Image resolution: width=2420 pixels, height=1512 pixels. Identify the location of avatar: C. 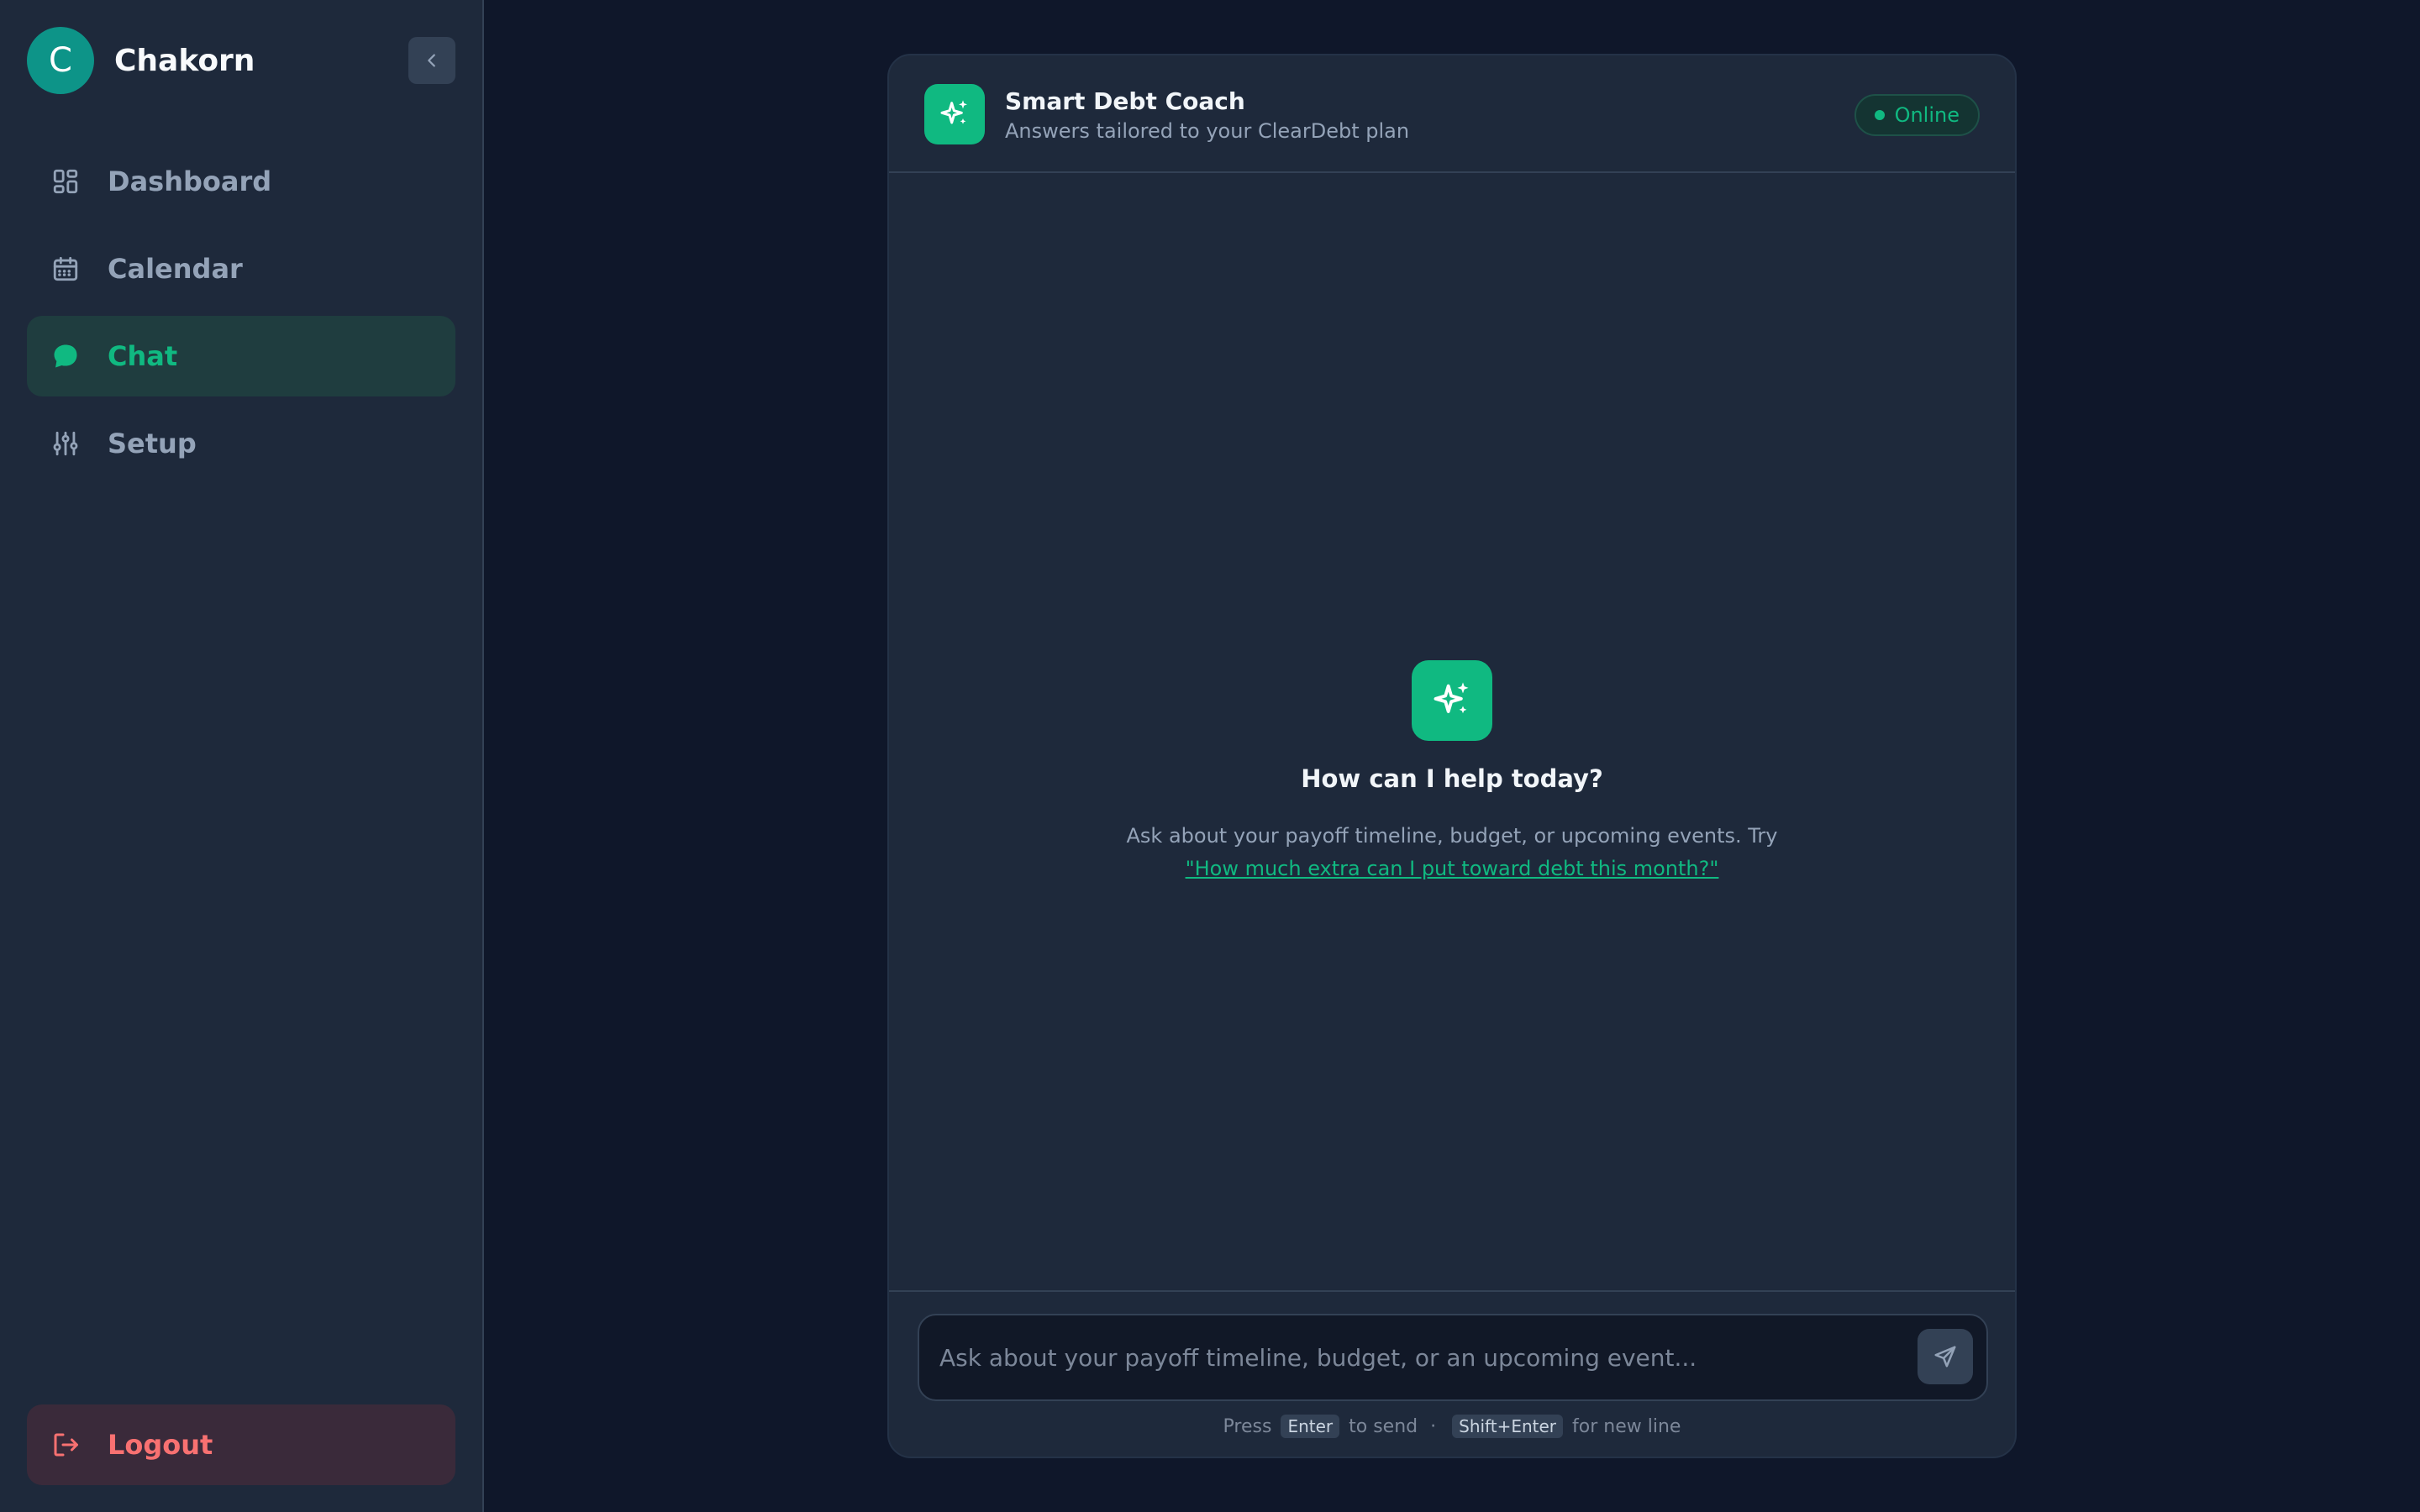
(60, 60).